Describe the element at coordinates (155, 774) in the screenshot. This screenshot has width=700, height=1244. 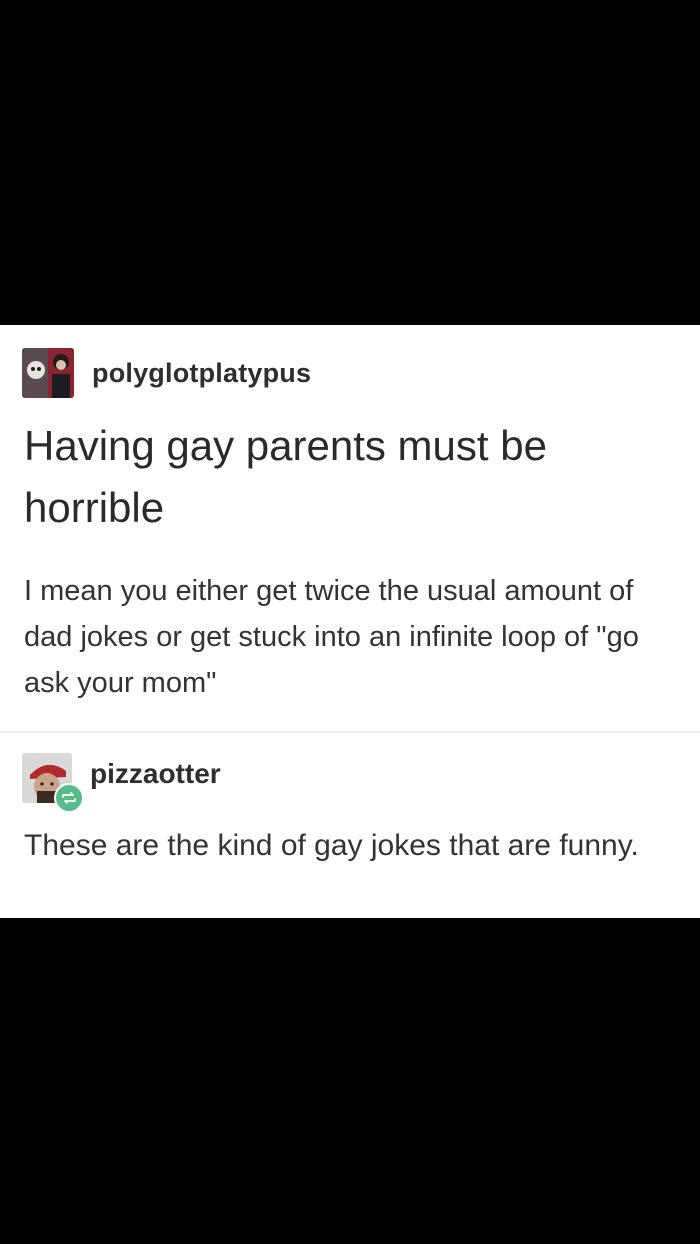
I see `reblog-username: pizzaotter` at that location.